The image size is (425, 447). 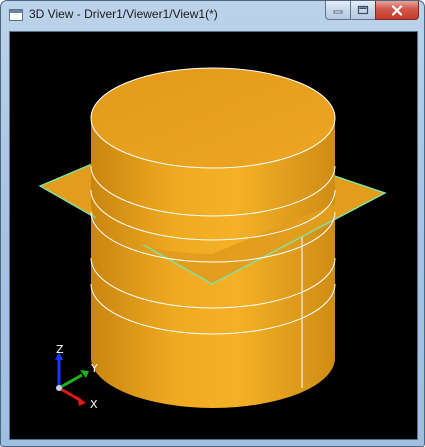 I want to click on window-icon, so click(x=16, y=15).